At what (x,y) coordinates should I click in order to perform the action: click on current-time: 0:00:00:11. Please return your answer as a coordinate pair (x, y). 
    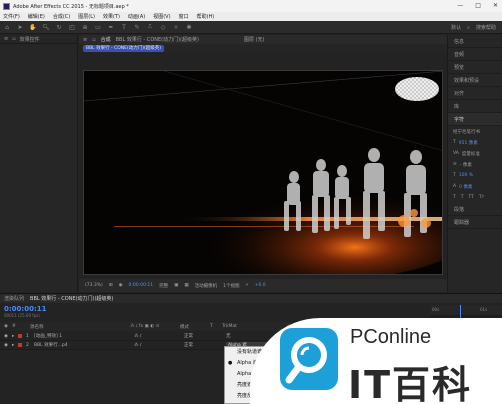
    Looking at the image, I should click on (141, 285).